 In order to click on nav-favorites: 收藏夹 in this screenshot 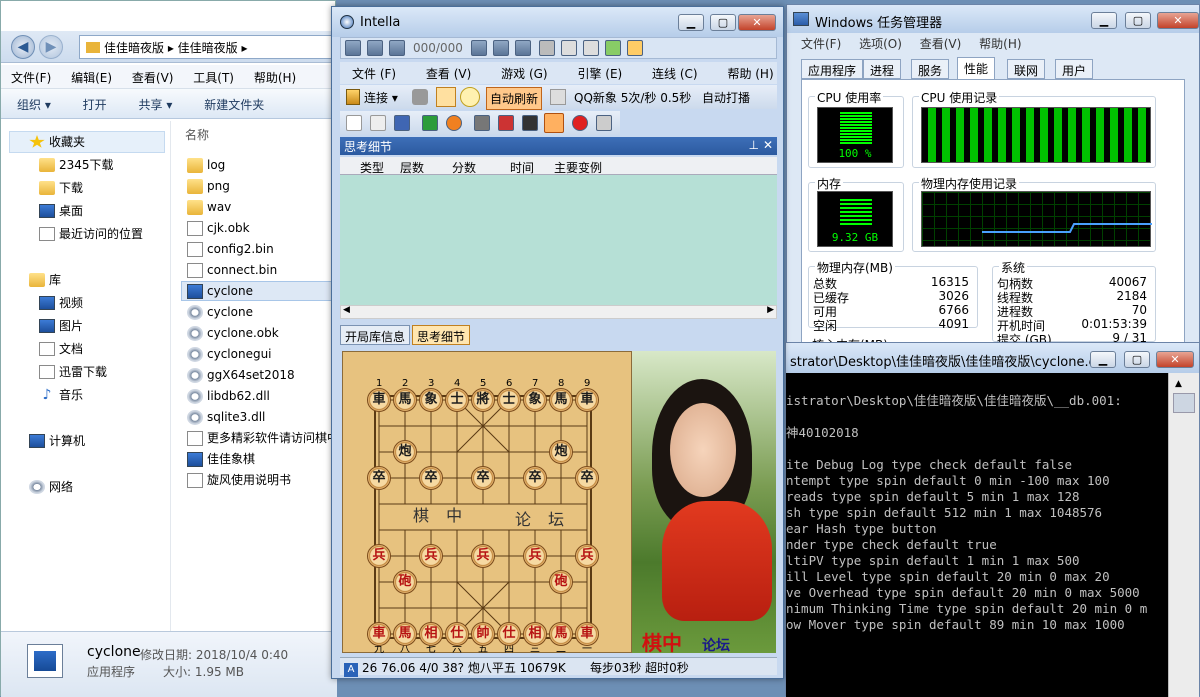, I will do `click(57, 142)`.